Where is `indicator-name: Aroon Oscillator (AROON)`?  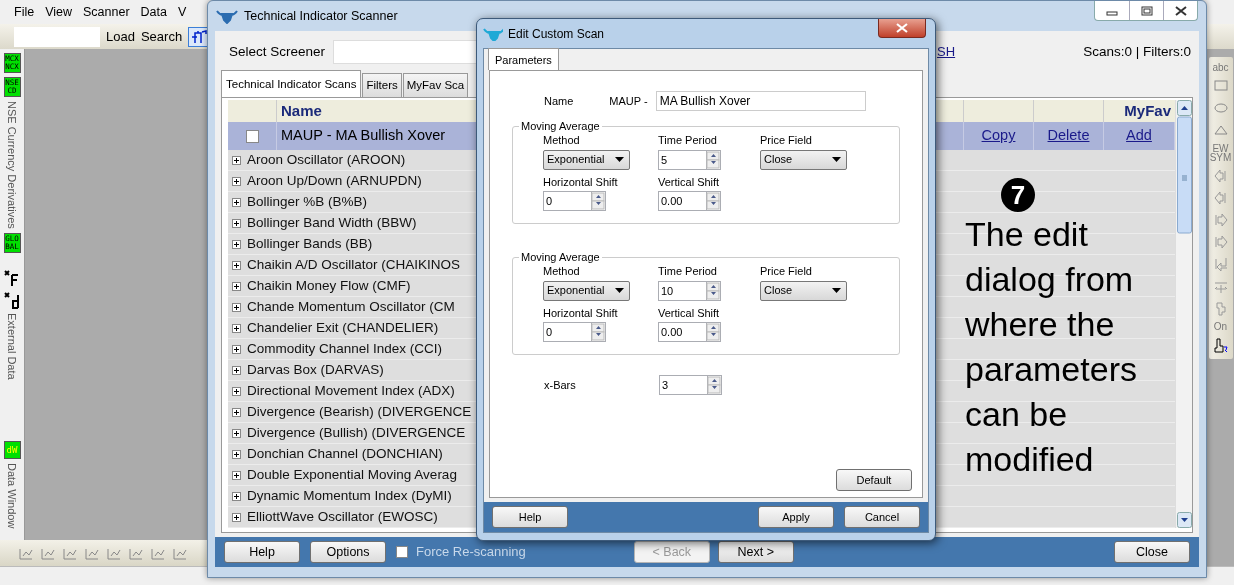
indicator-name: Aroon Oscillator (AROON) is located at coordinates (326, 160).